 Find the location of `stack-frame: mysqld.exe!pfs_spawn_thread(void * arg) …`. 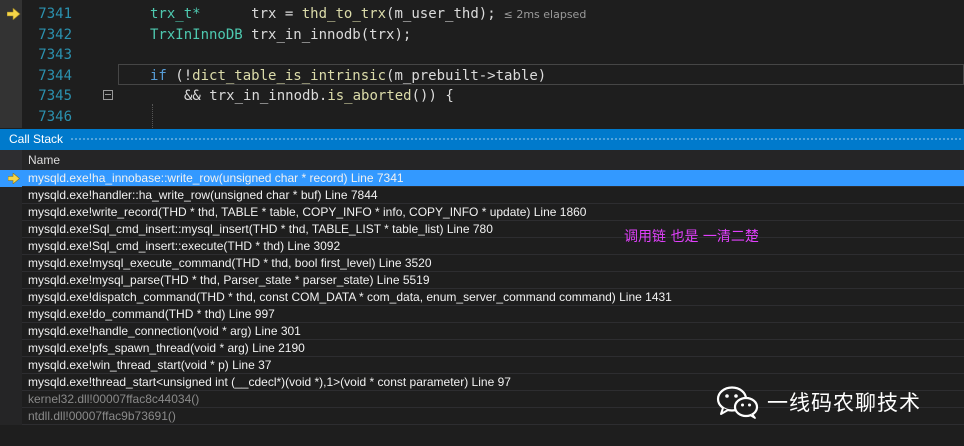

stack-frame: mysqld.exe!pfs_spawn_thread(void * arg) … is located at coordinates (482, 348).